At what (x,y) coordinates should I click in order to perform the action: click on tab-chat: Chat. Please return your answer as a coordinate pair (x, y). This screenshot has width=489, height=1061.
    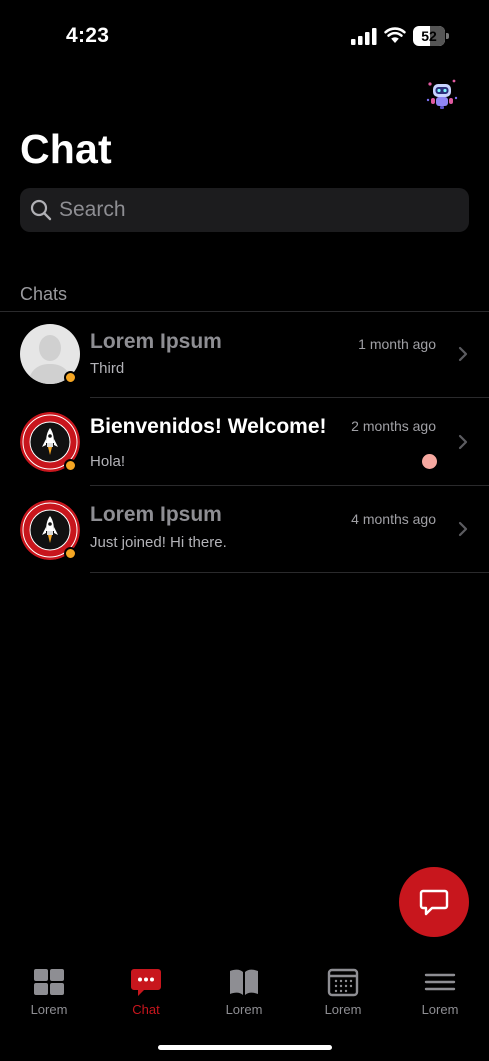
    Looking at the image, I should click on (146, 995).